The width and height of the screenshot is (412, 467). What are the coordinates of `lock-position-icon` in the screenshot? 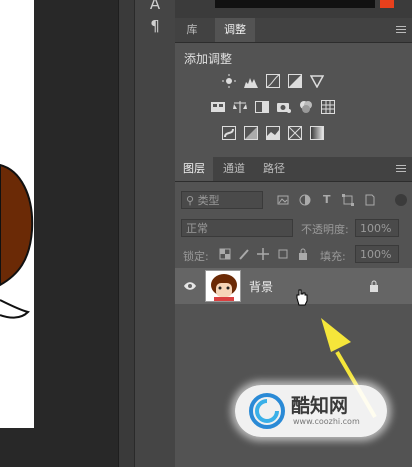 It's located at (263, 254).